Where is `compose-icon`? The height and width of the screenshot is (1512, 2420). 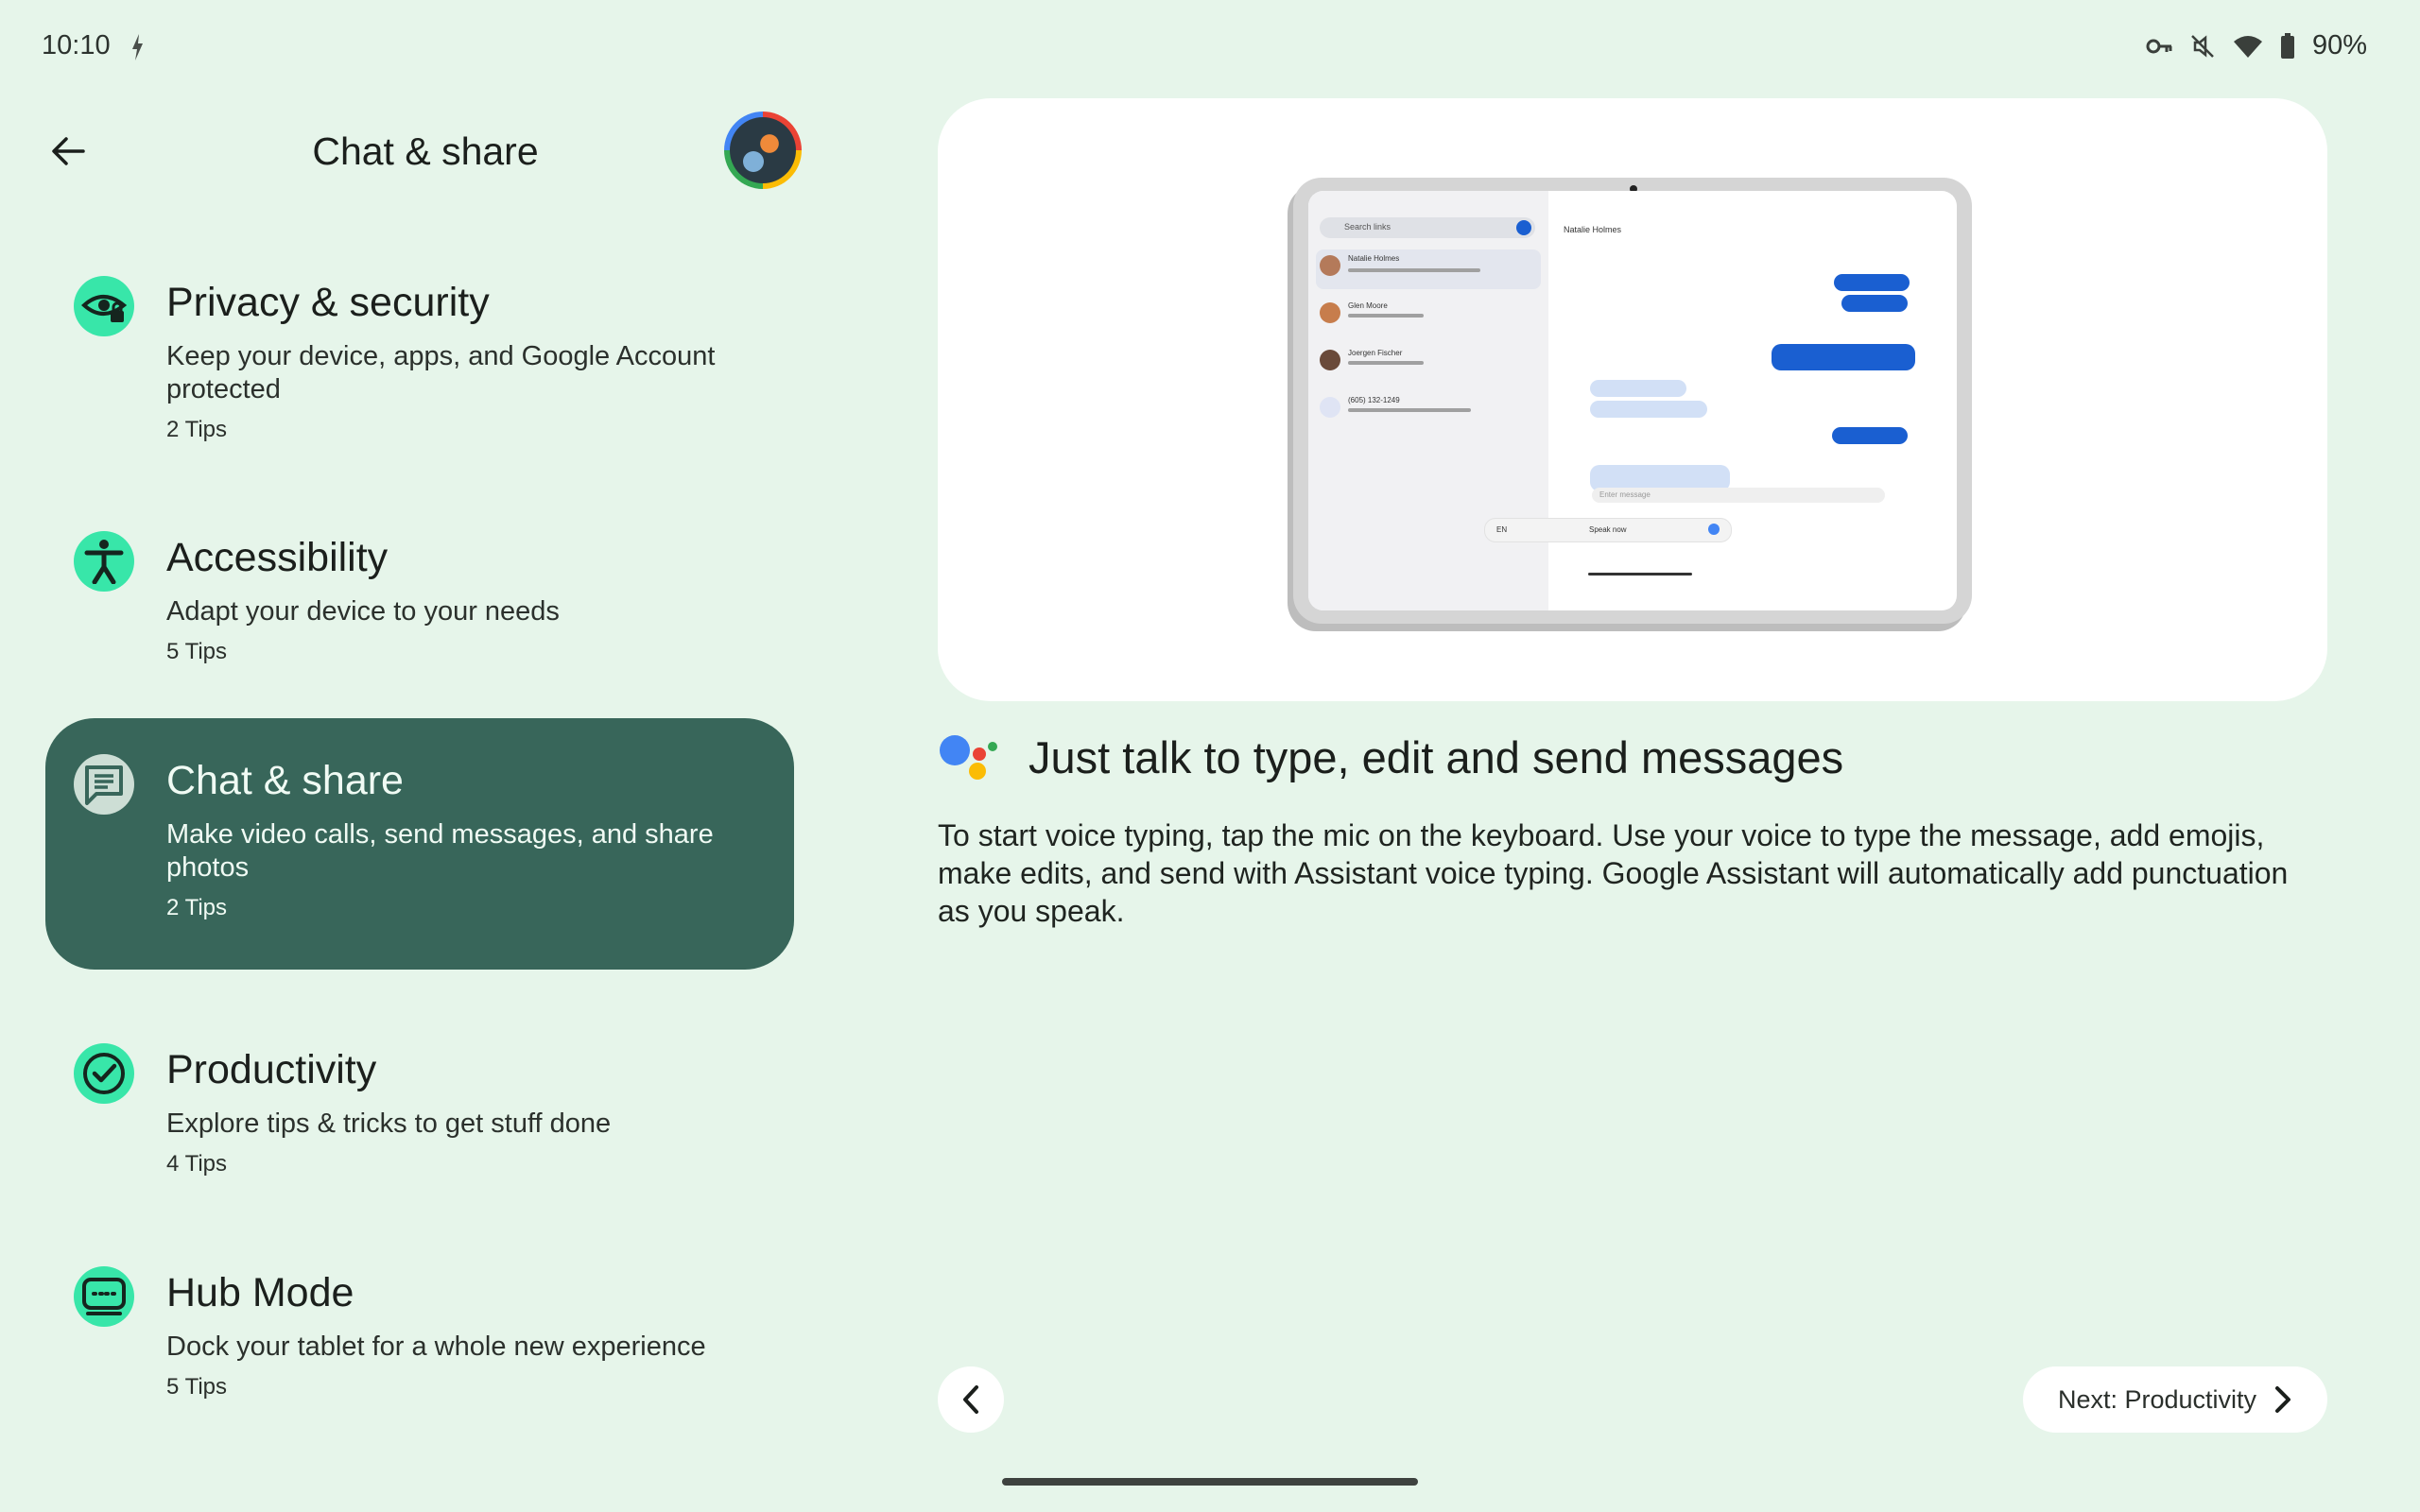
compose-icon is located at coordinates (1523, 227).